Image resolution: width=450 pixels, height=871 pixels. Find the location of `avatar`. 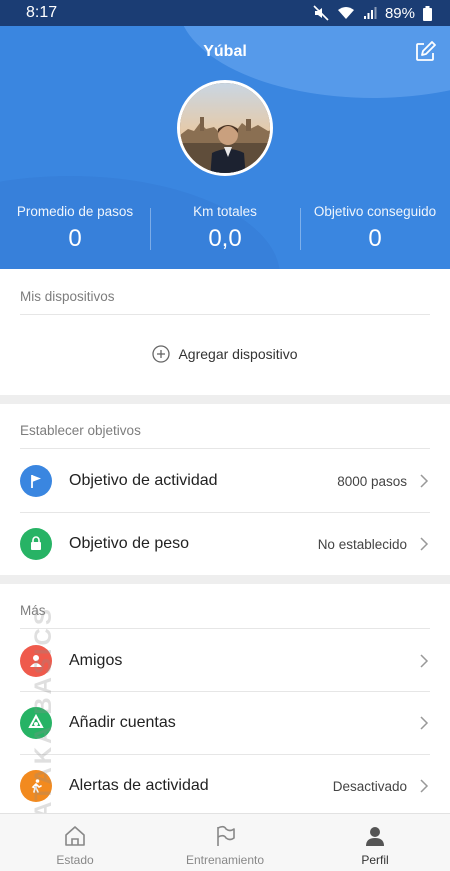

avatar is located at coordinates (225, 128).